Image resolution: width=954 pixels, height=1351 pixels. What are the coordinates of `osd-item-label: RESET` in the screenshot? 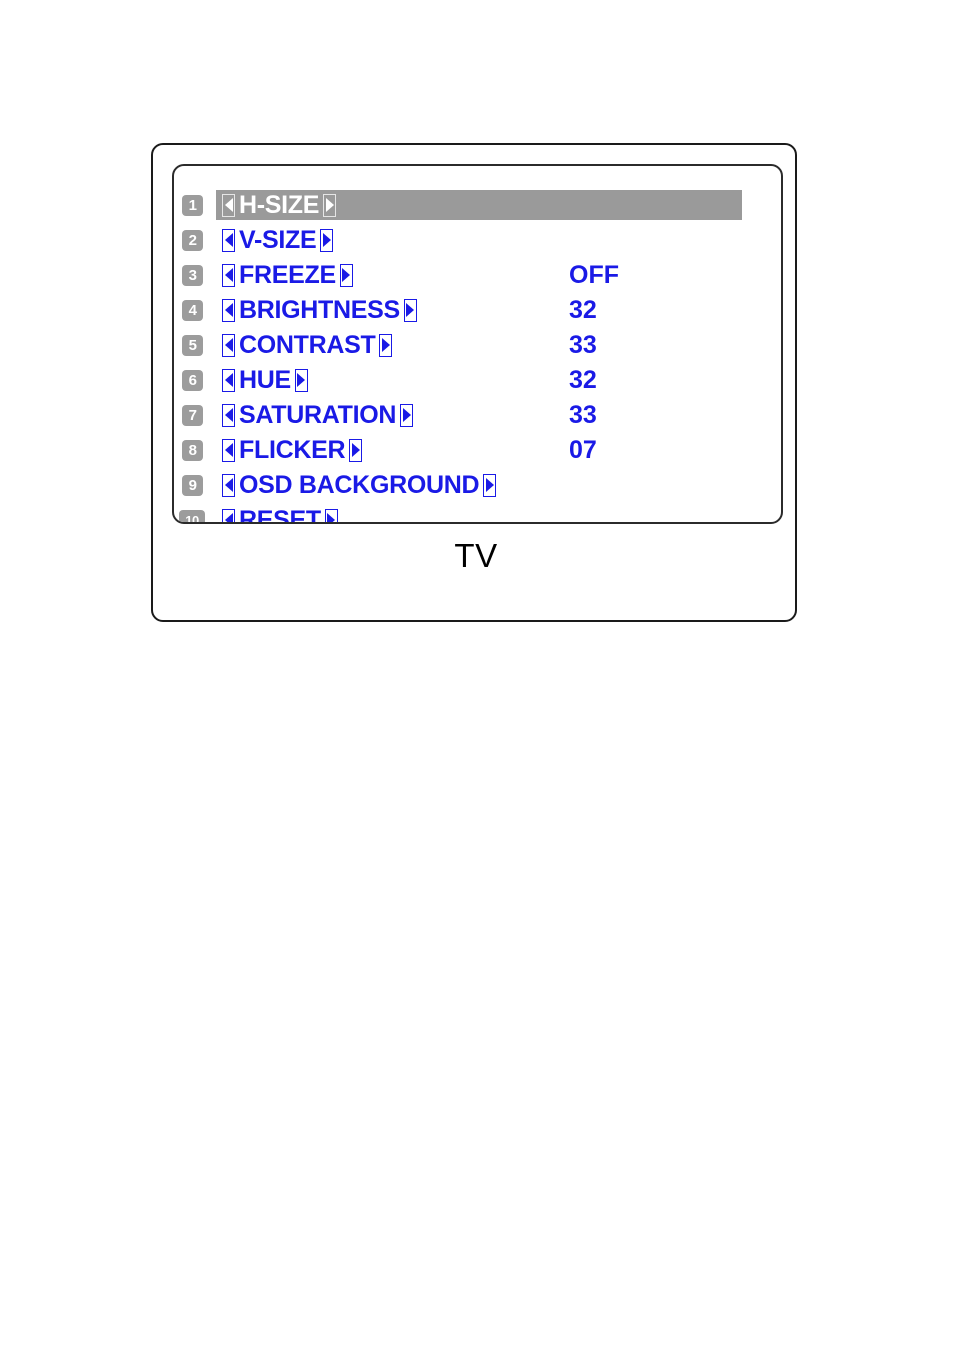 It's located at (280, 515).